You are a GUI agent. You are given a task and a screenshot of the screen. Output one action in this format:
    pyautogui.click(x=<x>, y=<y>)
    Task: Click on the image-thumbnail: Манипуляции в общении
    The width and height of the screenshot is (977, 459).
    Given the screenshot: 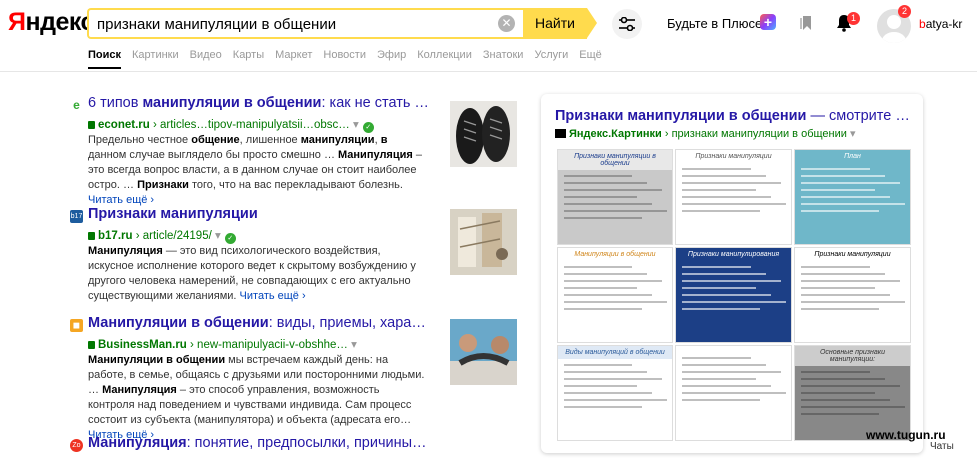 What is the action you would take?
    pyautogui.click(x=615, y=295)
    